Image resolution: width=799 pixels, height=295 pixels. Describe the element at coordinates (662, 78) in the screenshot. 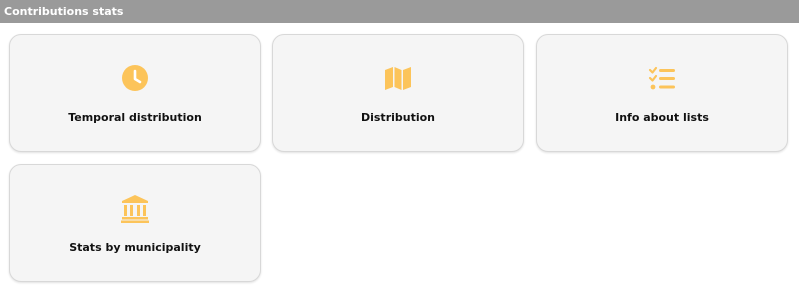

I see `checklist-icon` at that location.